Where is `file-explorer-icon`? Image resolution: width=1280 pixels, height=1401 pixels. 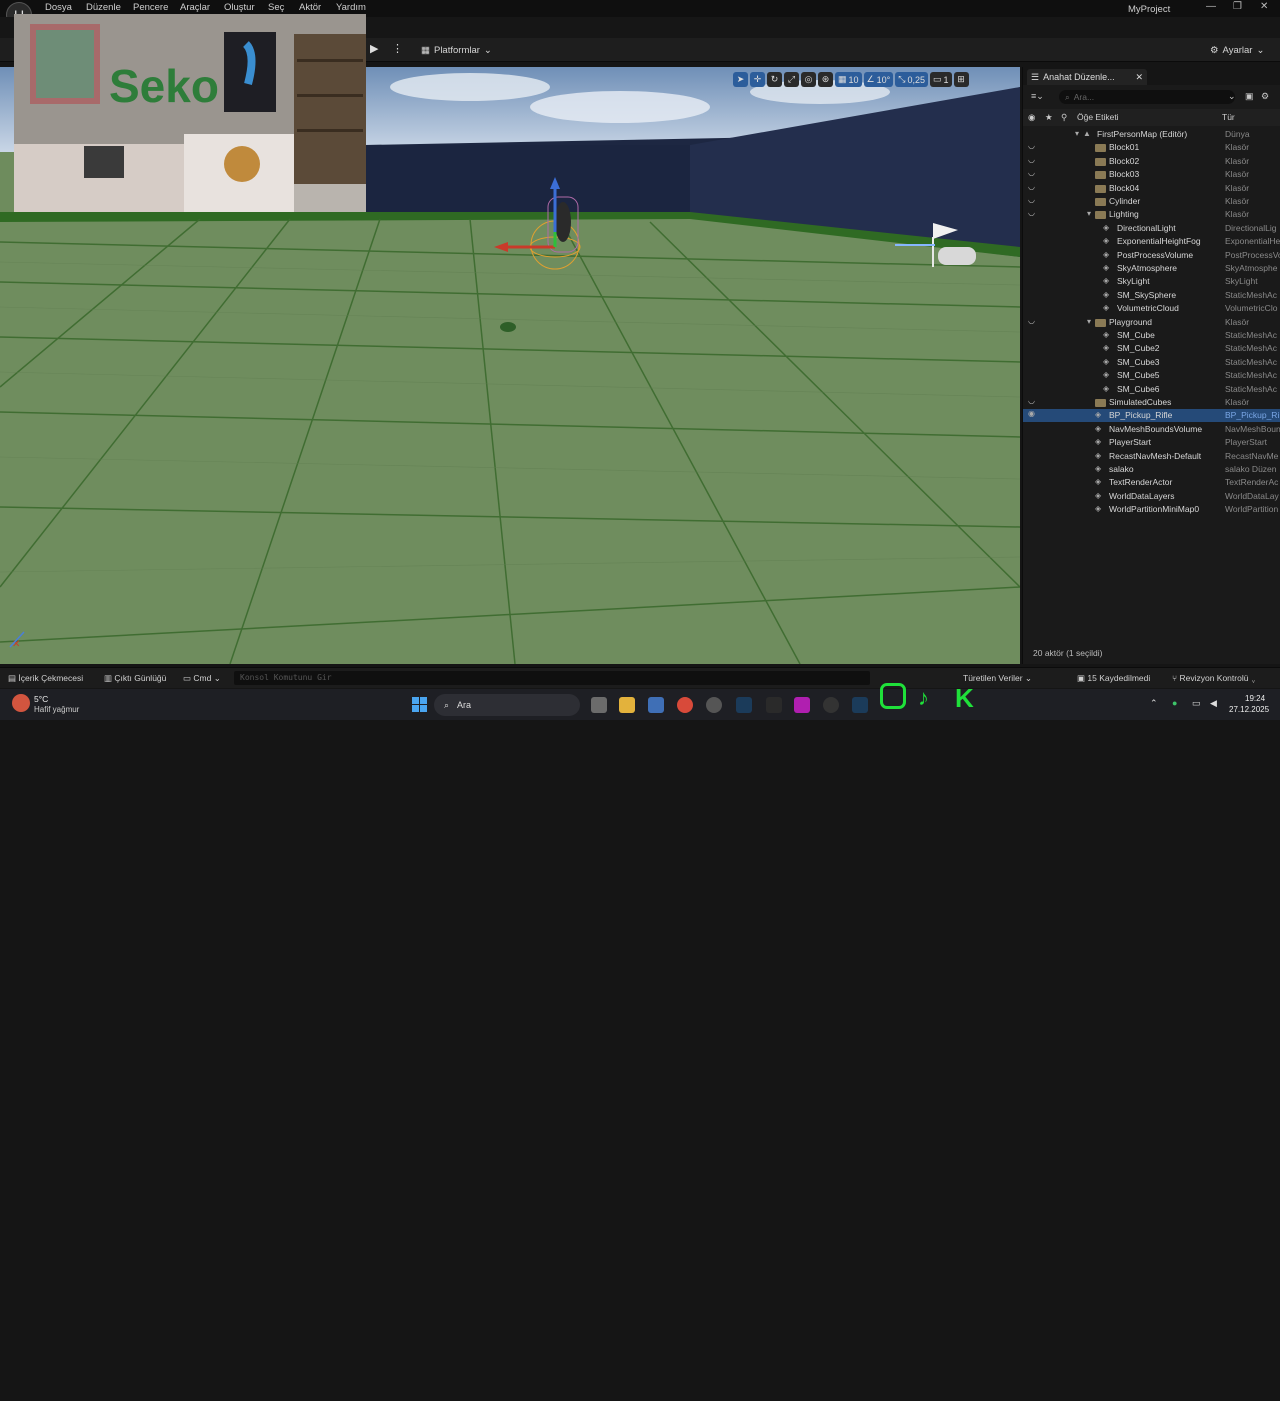 file-explorer-icon is located at coordinates (627, 705).